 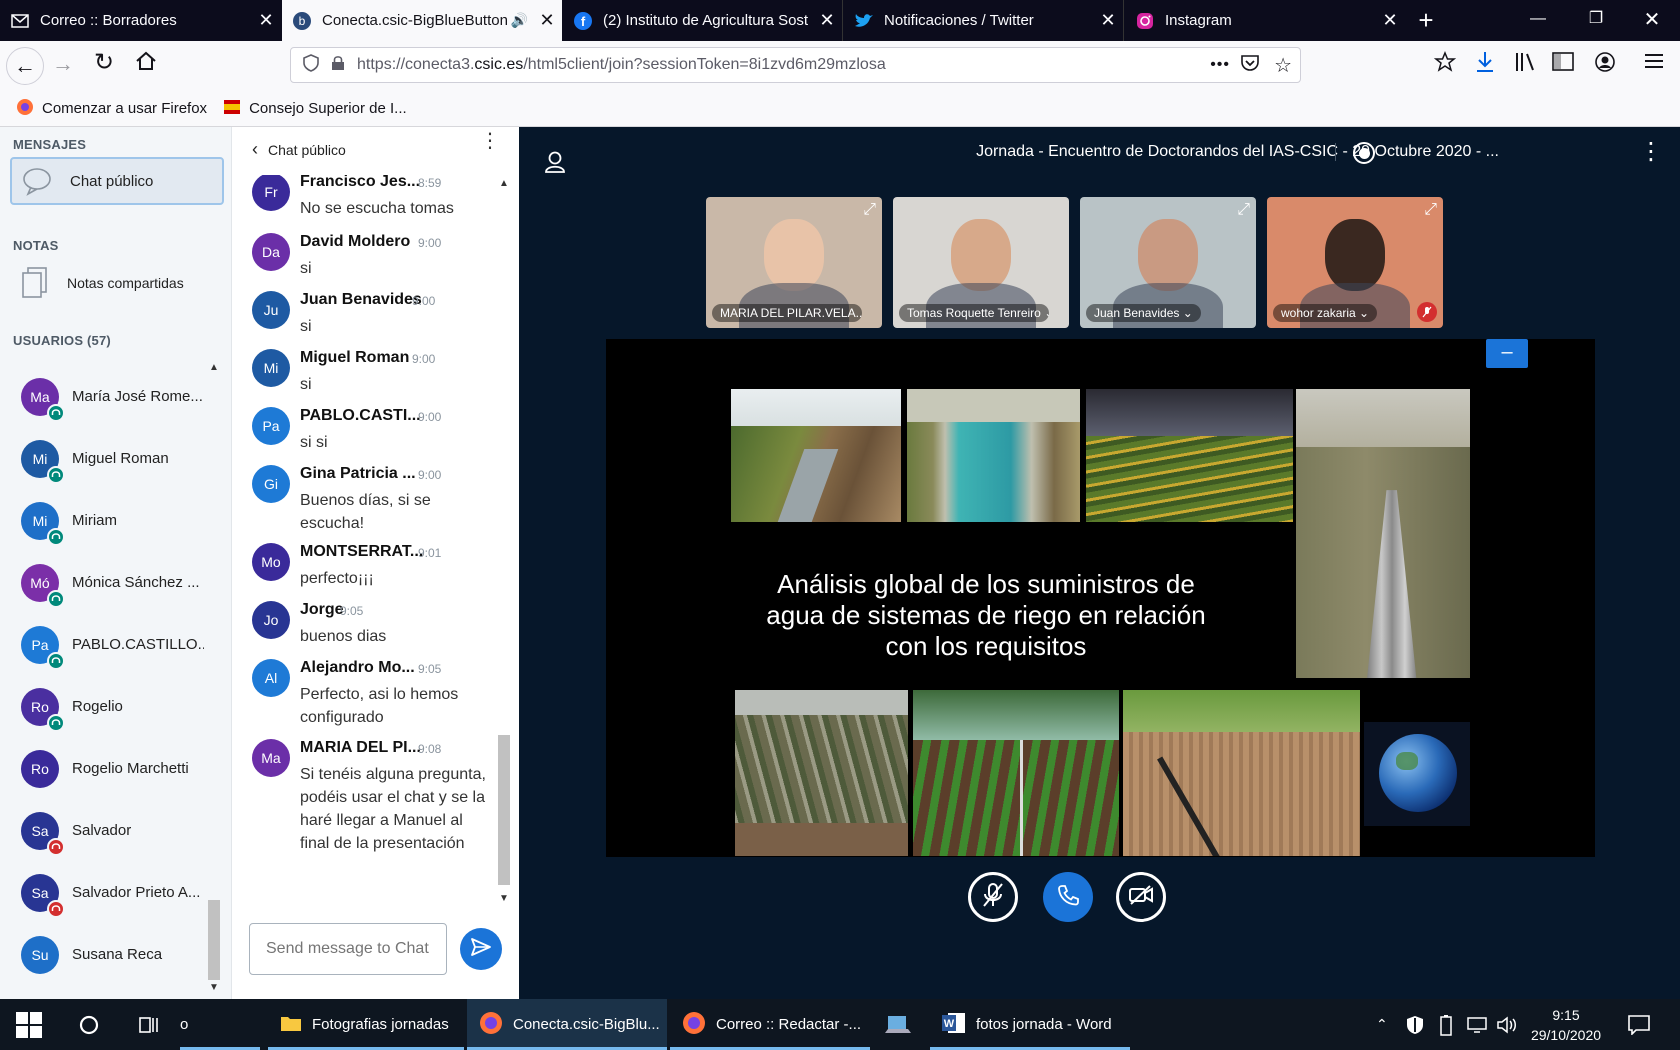 I want to click on account-icon, so click(x=1605, y=64).